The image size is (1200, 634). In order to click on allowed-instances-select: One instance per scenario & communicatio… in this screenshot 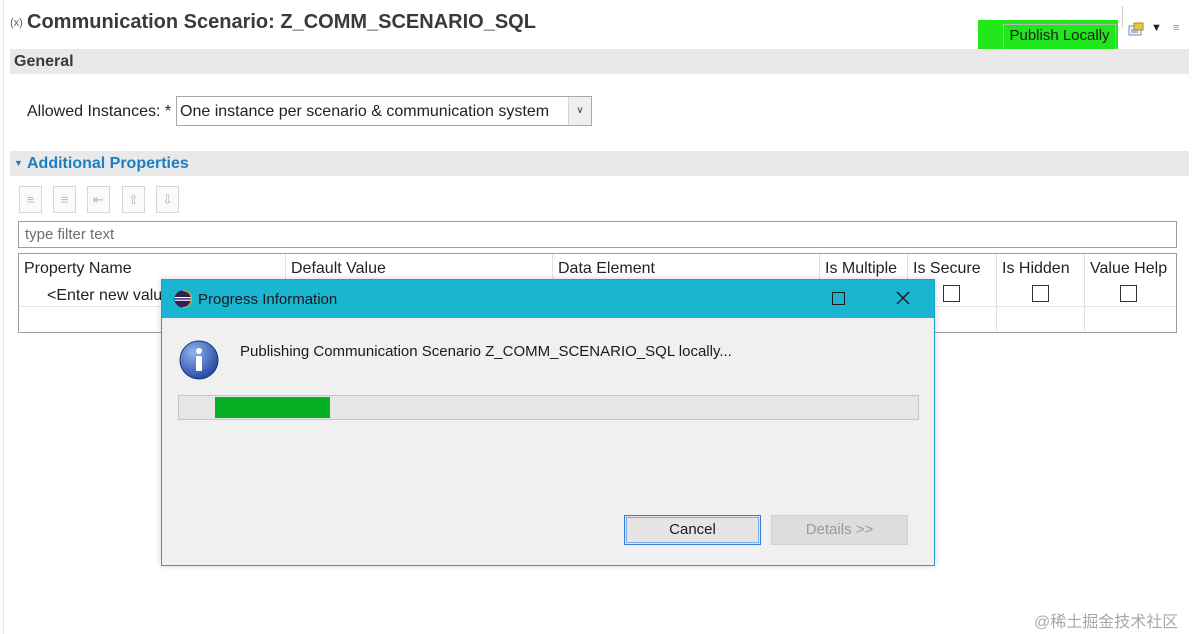, I will do `click(384, 111)`.